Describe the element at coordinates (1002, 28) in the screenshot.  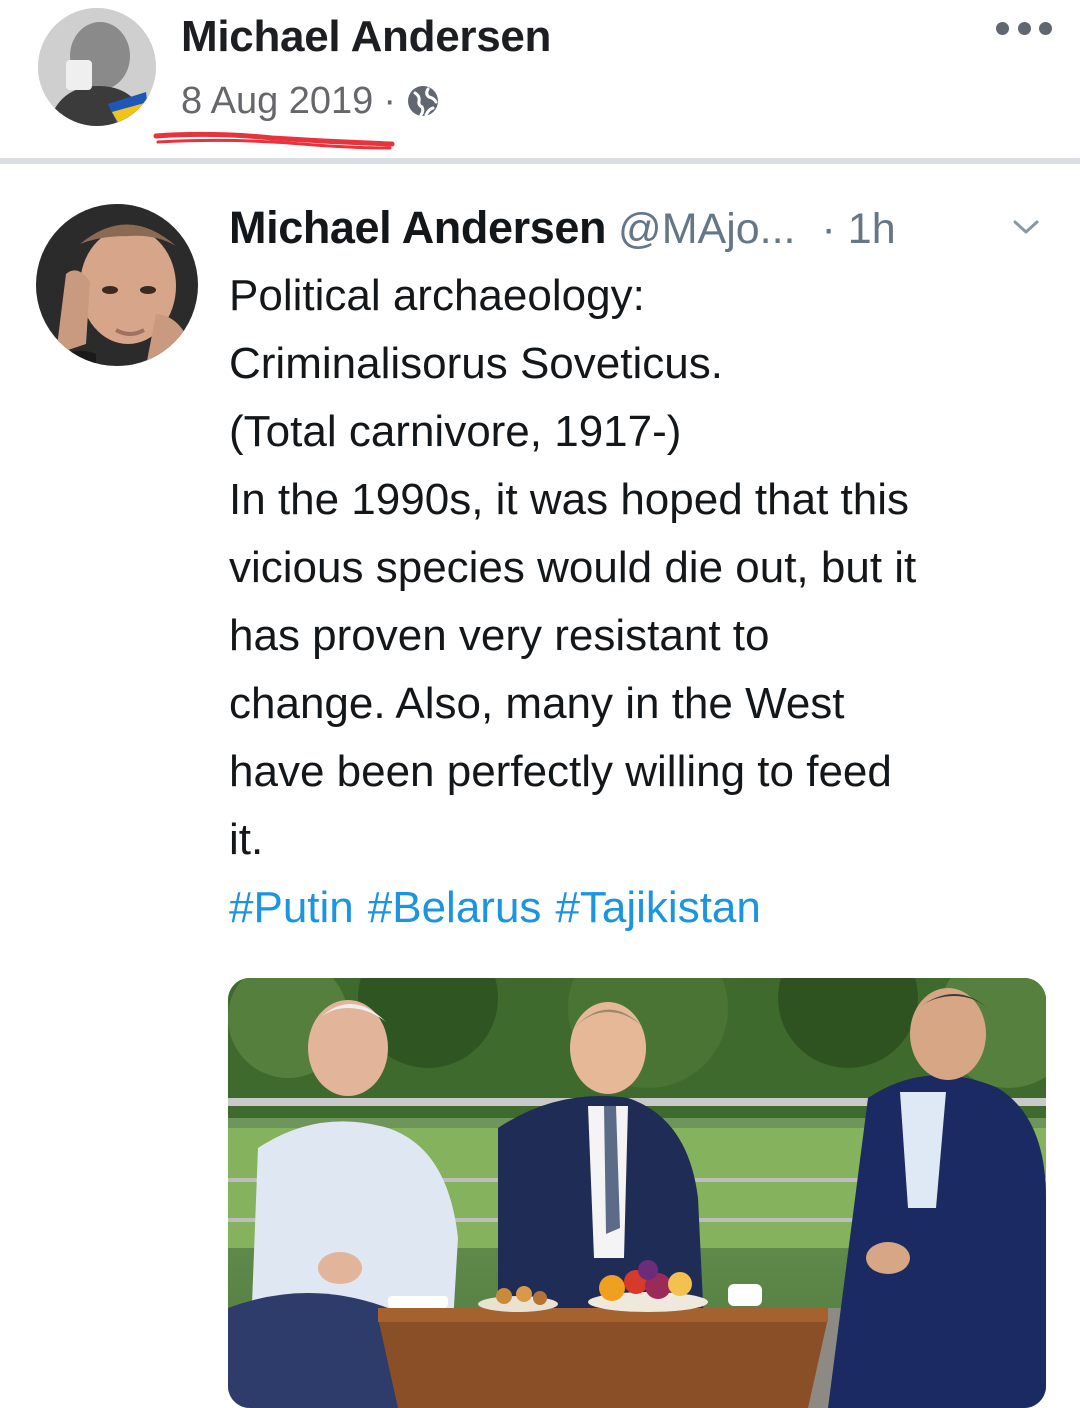
I see `more-horizontal-icon` at that location.